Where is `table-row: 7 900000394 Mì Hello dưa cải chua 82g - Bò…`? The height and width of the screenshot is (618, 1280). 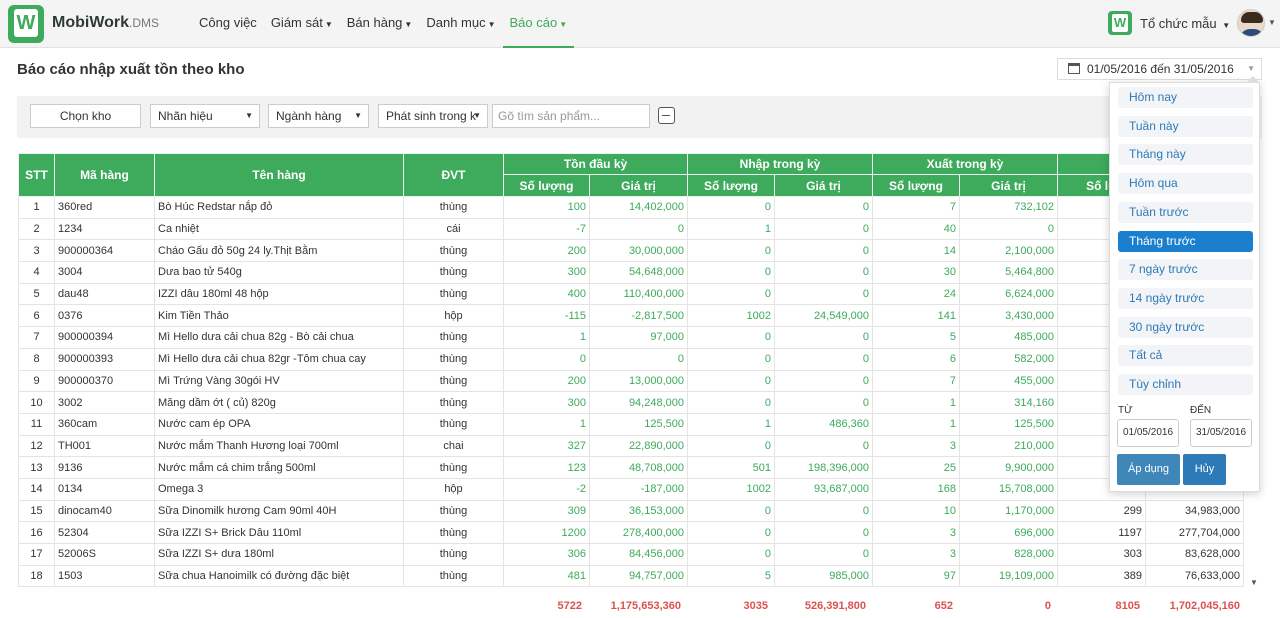
table-row: 7 900000394 Mì Hello dưa cải chua 82g - Bò… is located at coordinates (631, 337).